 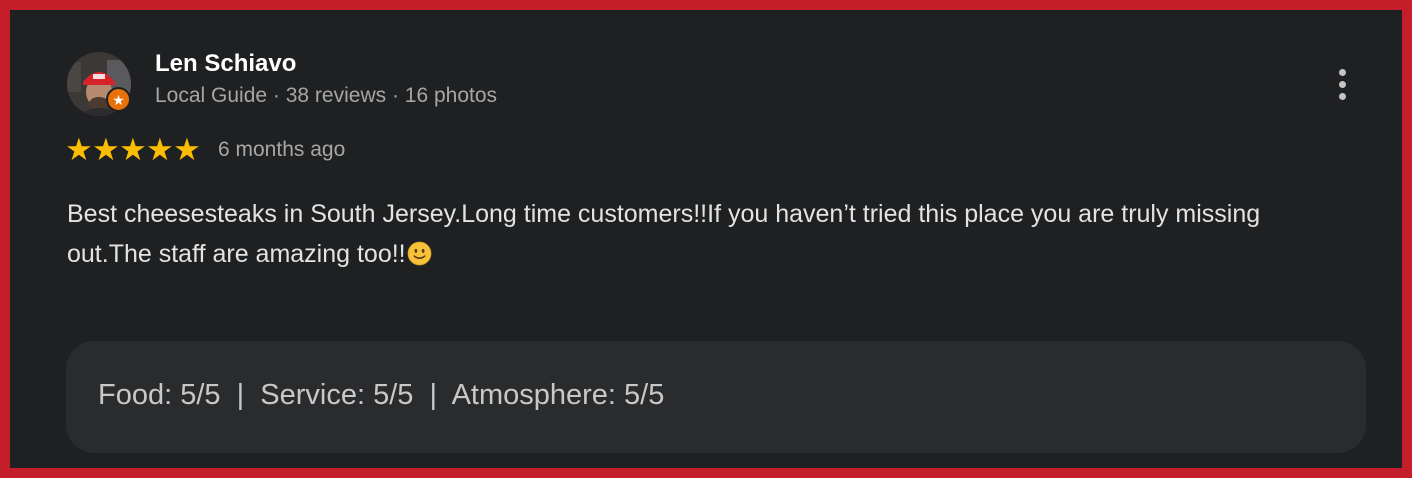 What do you see at coordinates (419, 253) in the screenshot?
I see `smiling-face-emoji` at bounding box center [419, 253].